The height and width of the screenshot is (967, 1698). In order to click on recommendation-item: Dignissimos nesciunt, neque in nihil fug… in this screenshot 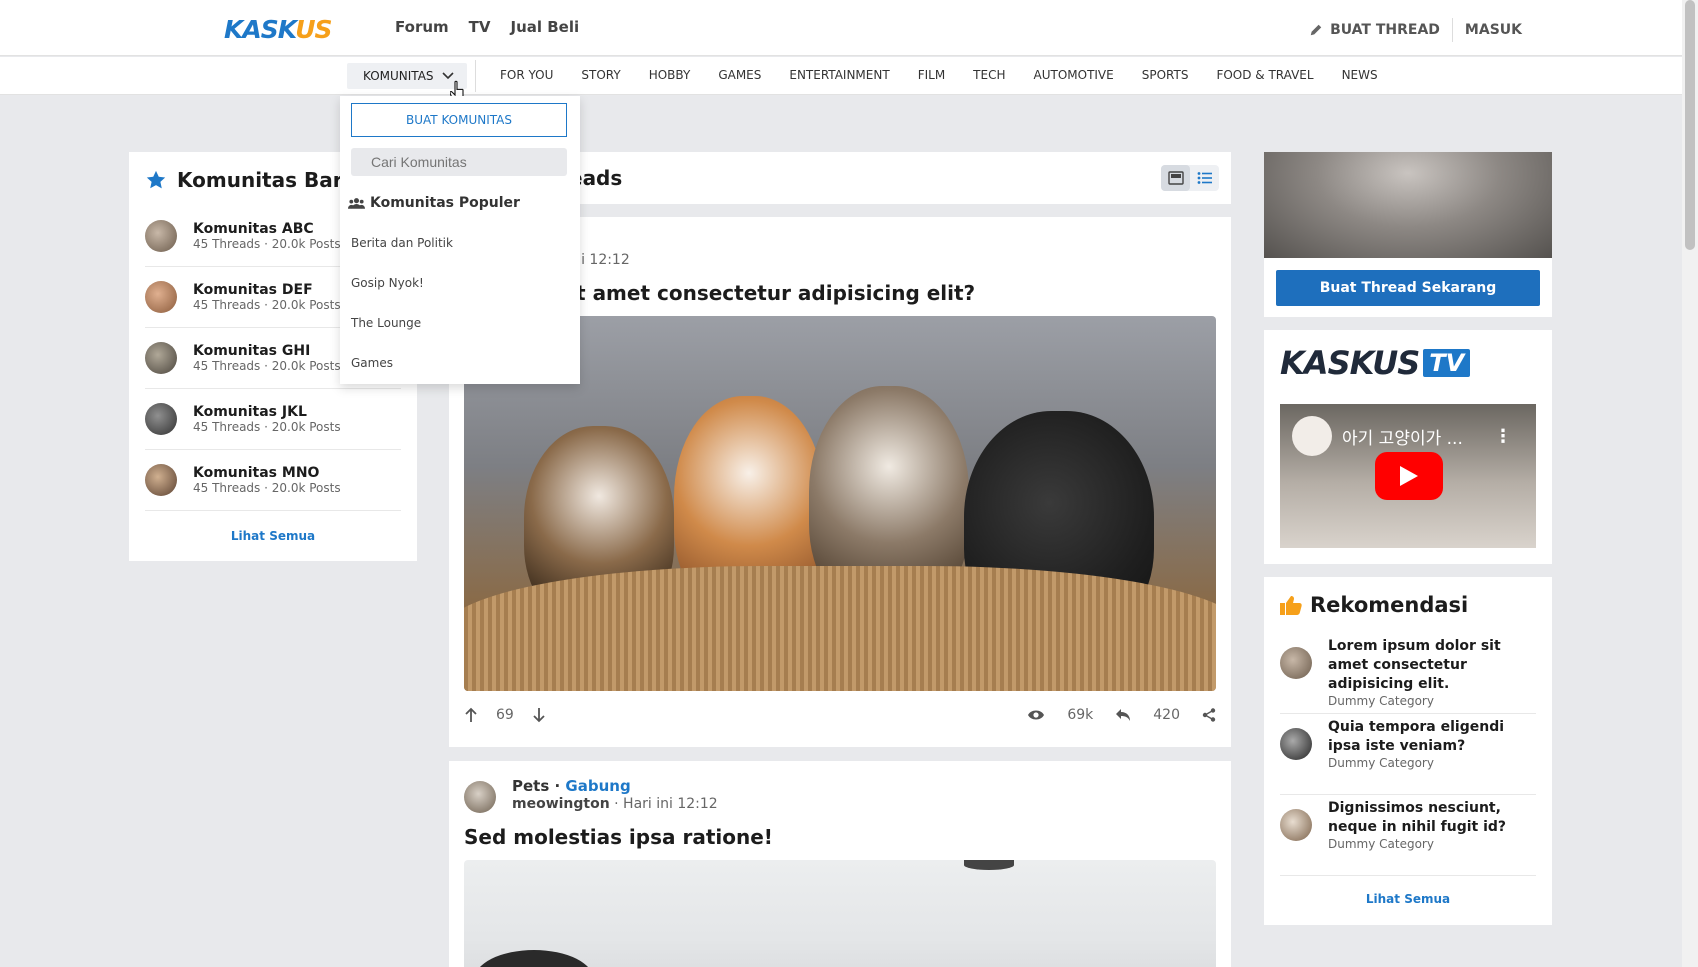, I will do `click(1408, 835)`.